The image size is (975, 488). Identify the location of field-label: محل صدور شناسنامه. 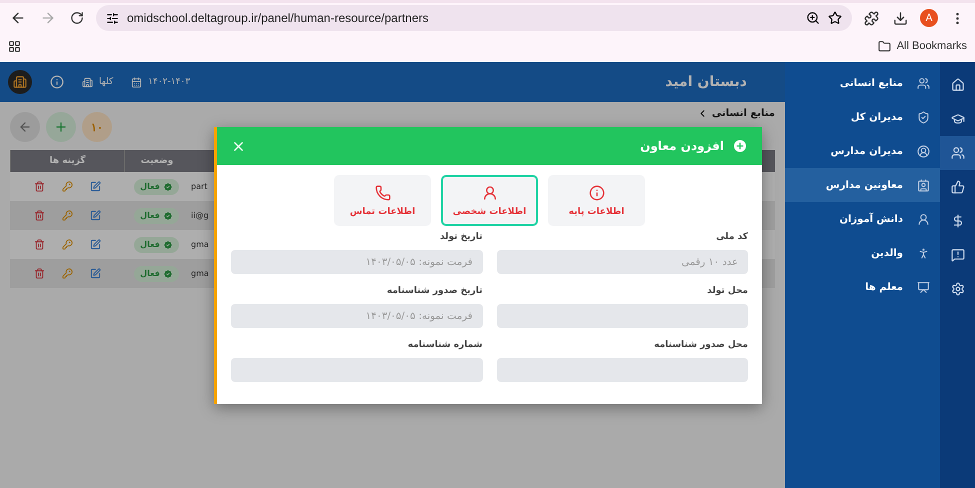
(700, 345).